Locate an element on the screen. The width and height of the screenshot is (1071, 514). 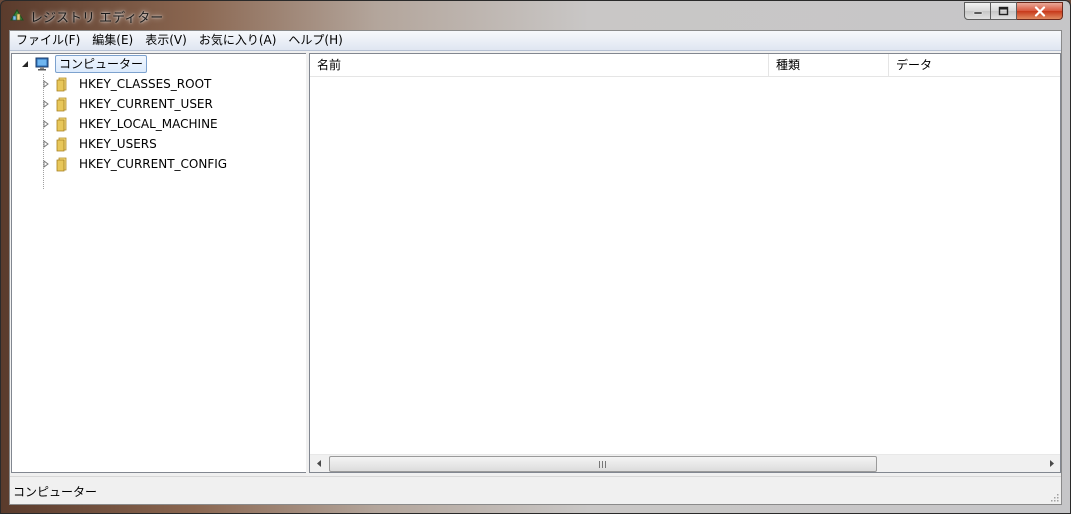
close-icon is located at coordinates (1039, 11).